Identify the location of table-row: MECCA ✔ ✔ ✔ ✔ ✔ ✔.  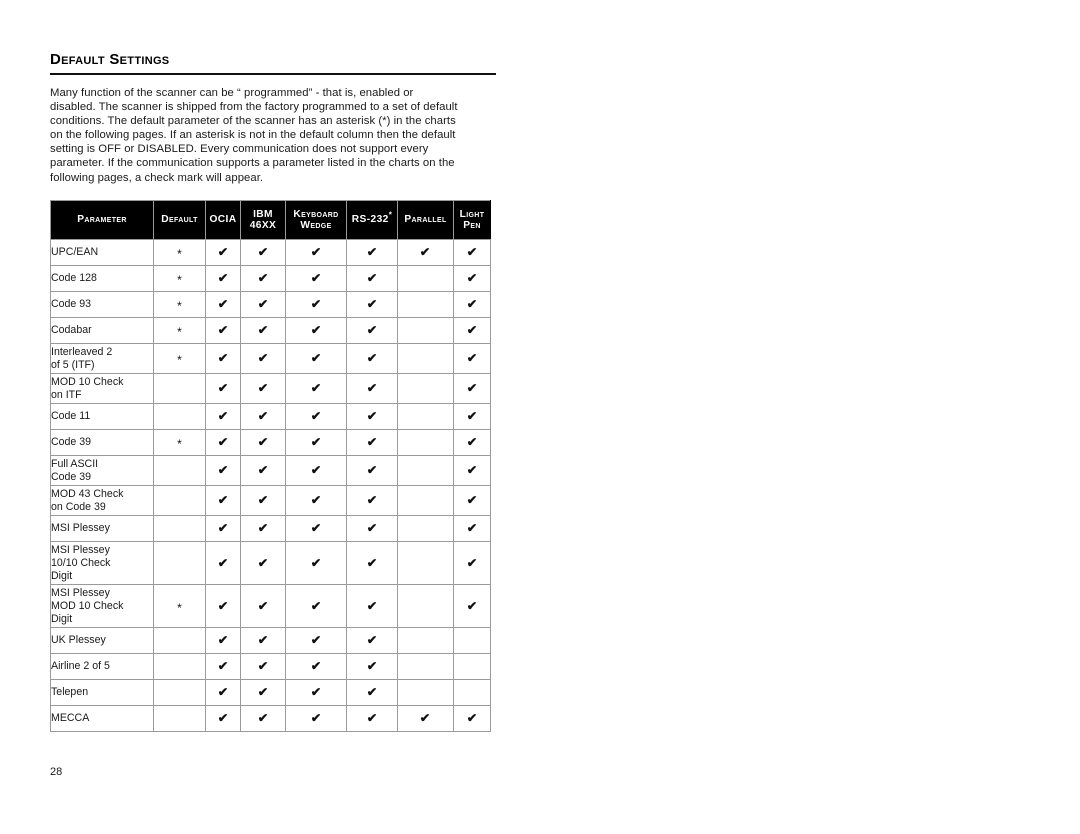
(270, 718).